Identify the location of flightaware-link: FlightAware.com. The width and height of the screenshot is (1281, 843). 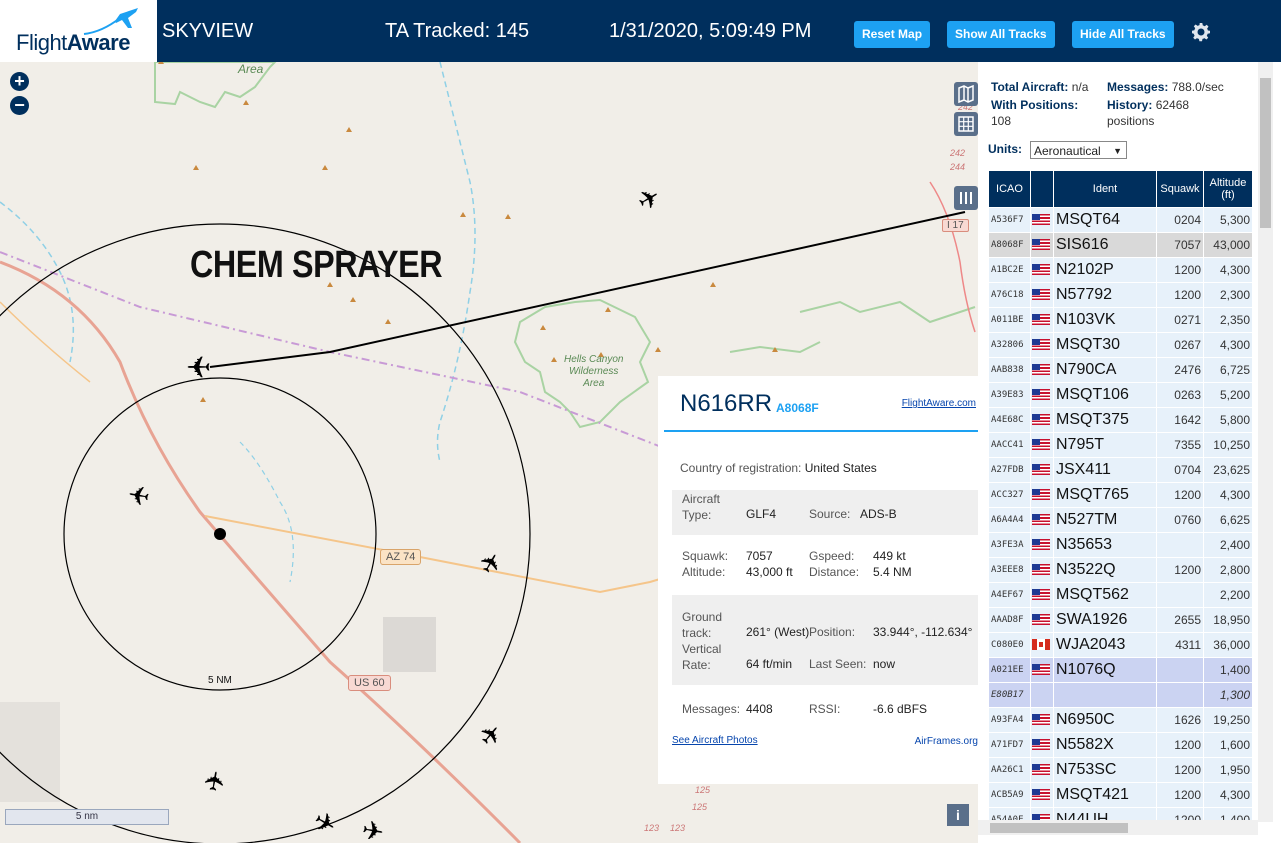
(939, 403).